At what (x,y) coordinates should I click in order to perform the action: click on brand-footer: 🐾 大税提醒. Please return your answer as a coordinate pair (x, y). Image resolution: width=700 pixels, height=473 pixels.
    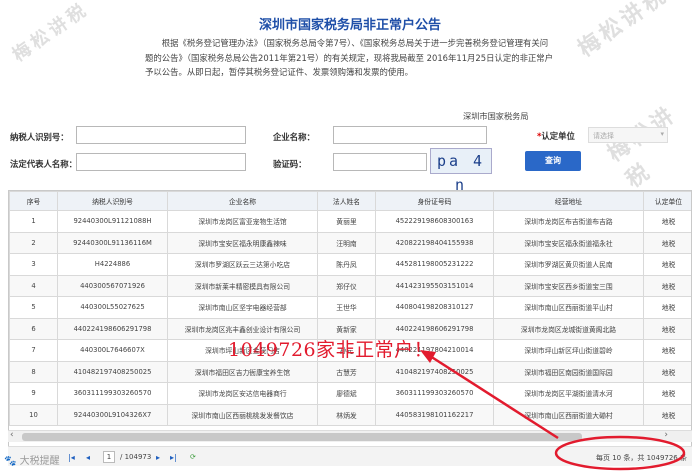
    Looking at the image, I should click on (32, 461).